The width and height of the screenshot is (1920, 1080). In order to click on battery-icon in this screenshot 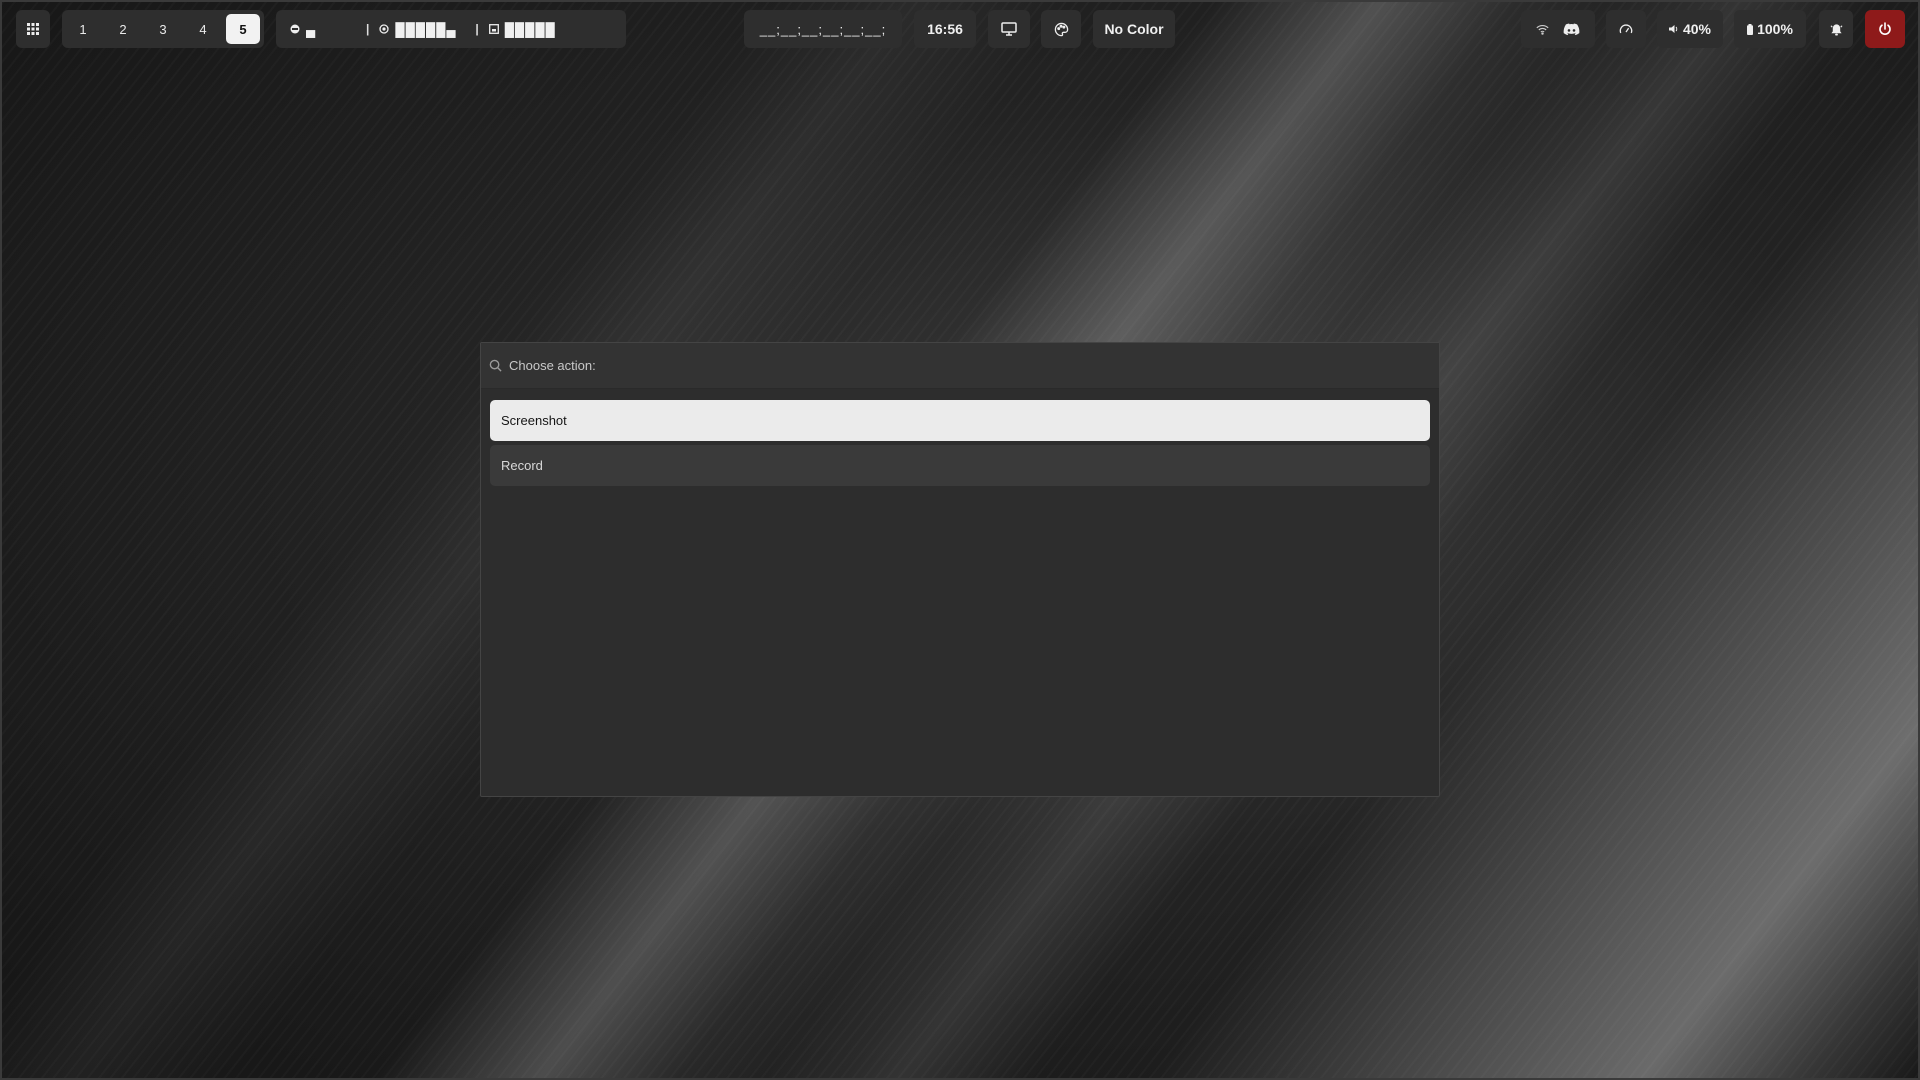, I will do `click(1750, 29)`.